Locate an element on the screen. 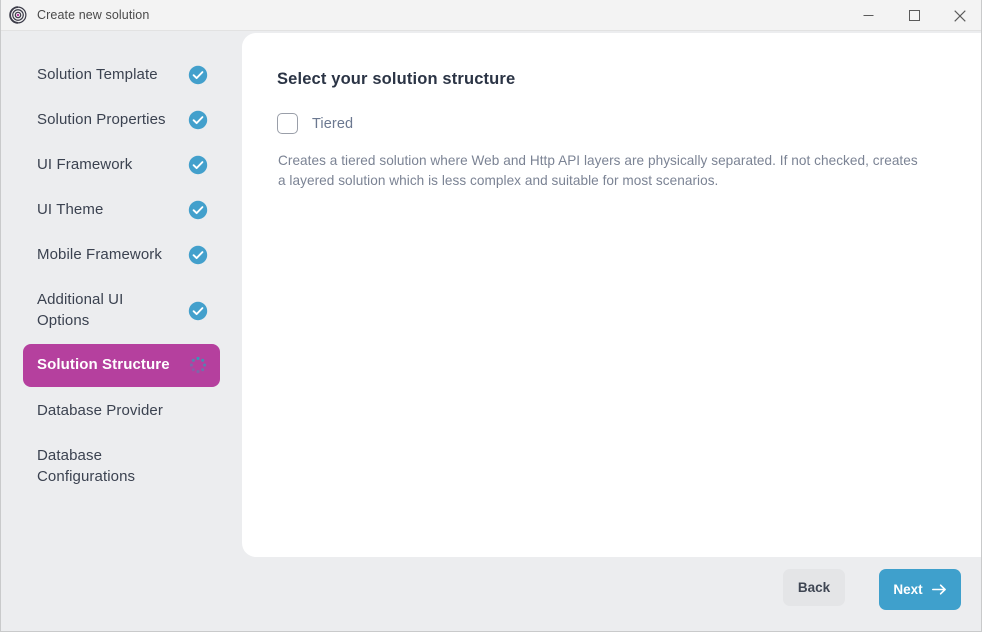 The height and width of the screenshot is (632, 982). window-title: Create new solution is located at coordinates (93, 15).